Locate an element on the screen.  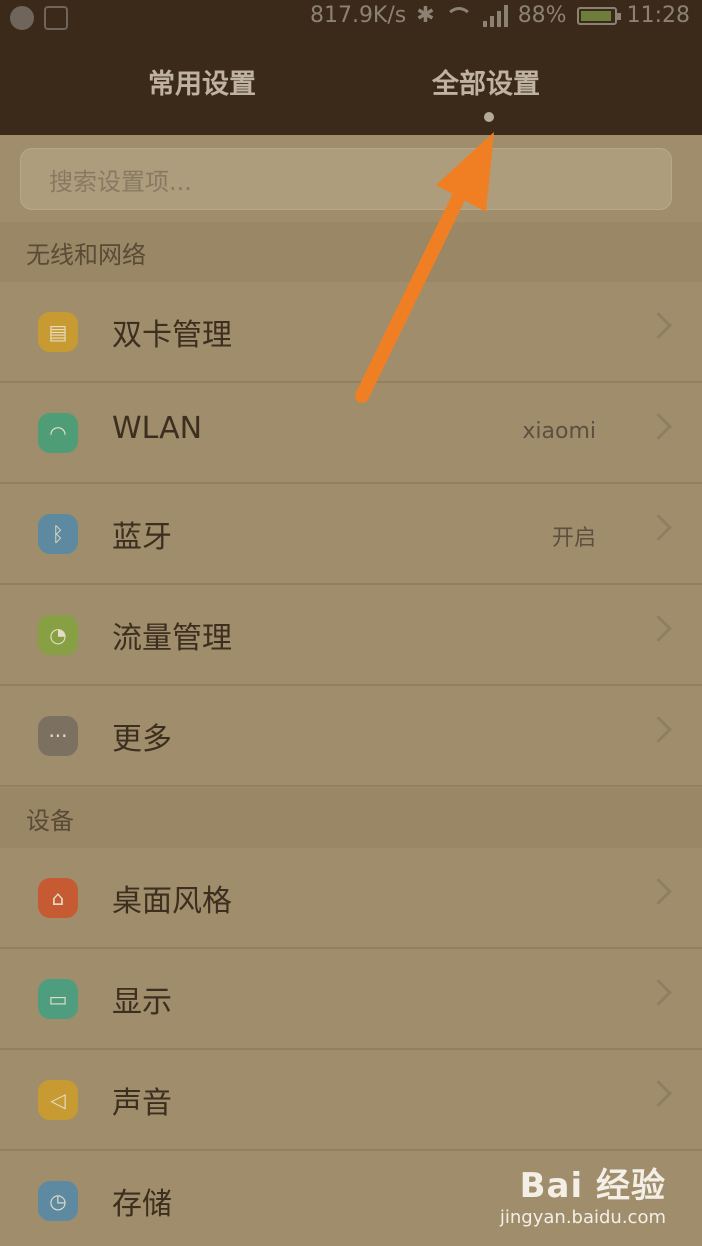
watermark: Bai 经验 jingyan.baidu.com is located at coordinates (583, 1193).